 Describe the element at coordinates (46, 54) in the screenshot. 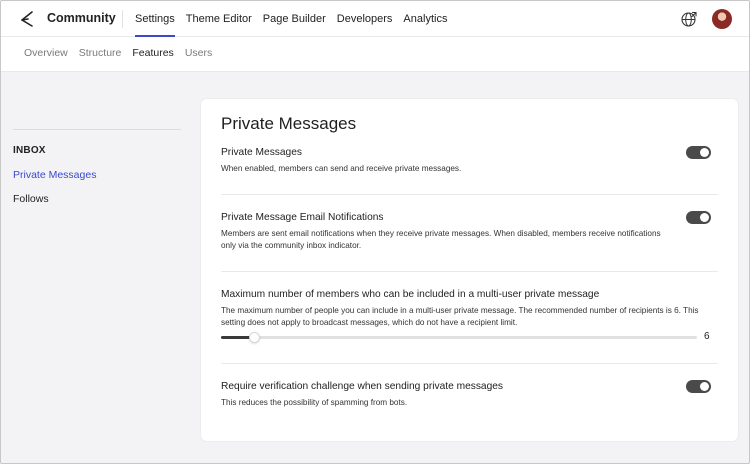

I see `subnav-overview: Overview` at that location.